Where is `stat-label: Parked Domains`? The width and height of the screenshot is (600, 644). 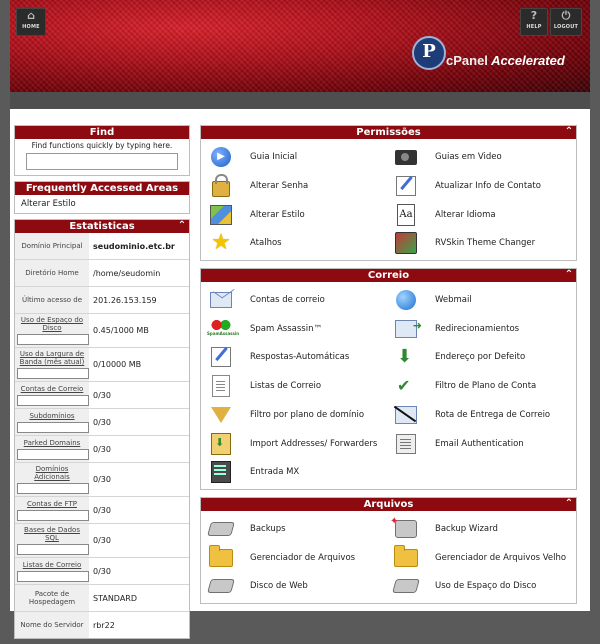
stat-label: Parked Domains is located at coordinates (52, 443).